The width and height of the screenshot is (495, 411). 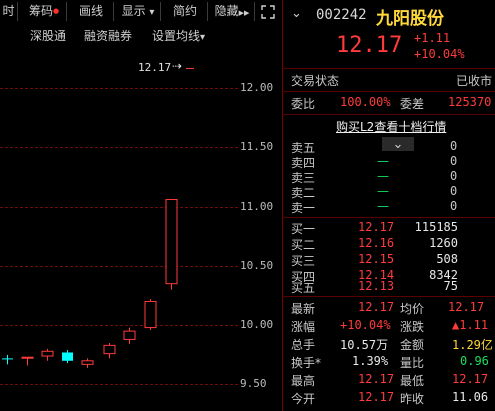 What do you see at coordinates (376, 227) in the screenshot?
I see `buy-price: 12.17` at bounding box center [376, 227].